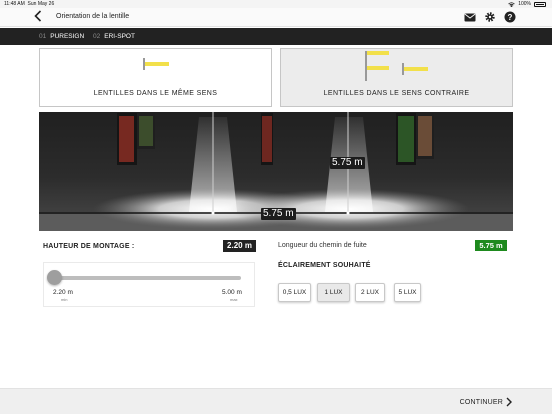 This screenshot has width=552, height=414. What do you see at coordinates (54, 277) in the screenshot?
I see `slider-thumb` at bounding box center [54, 277].